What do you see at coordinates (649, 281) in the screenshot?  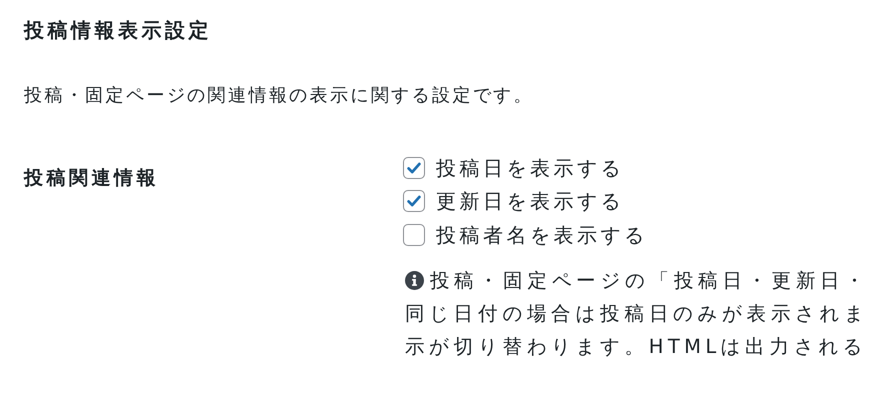 I see `note-text: 投稿・固定ページの「投稿日・更新日・` at bounding box center [649, 281].